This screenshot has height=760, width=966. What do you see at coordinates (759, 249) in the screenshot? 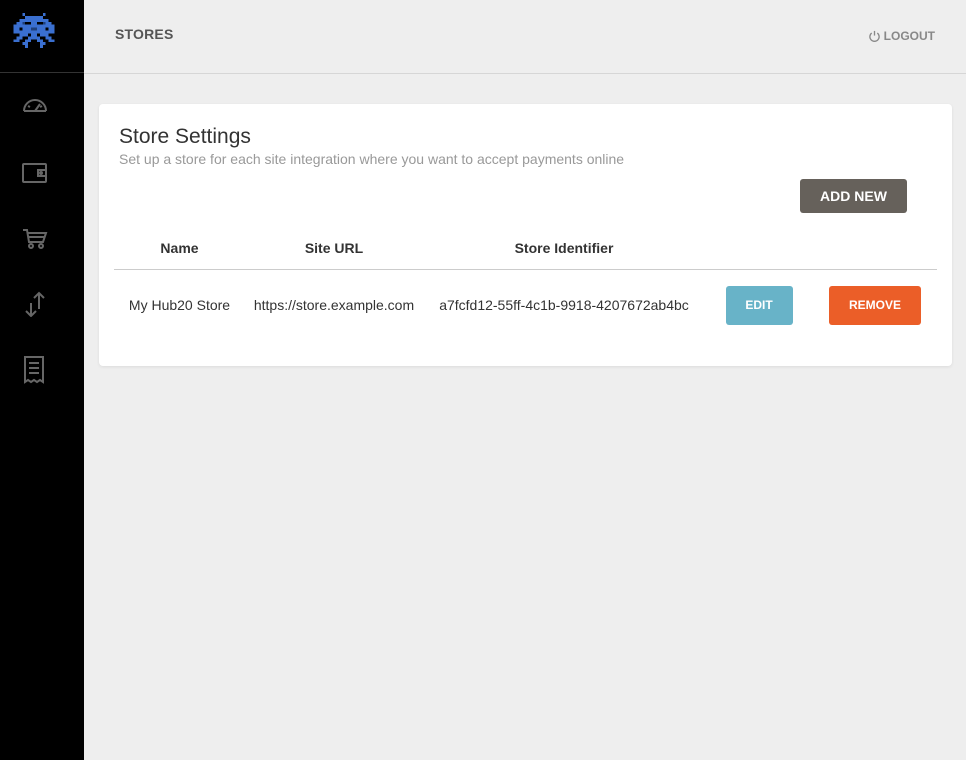
I see `column-header-edit` at bounding box center [759, 249].